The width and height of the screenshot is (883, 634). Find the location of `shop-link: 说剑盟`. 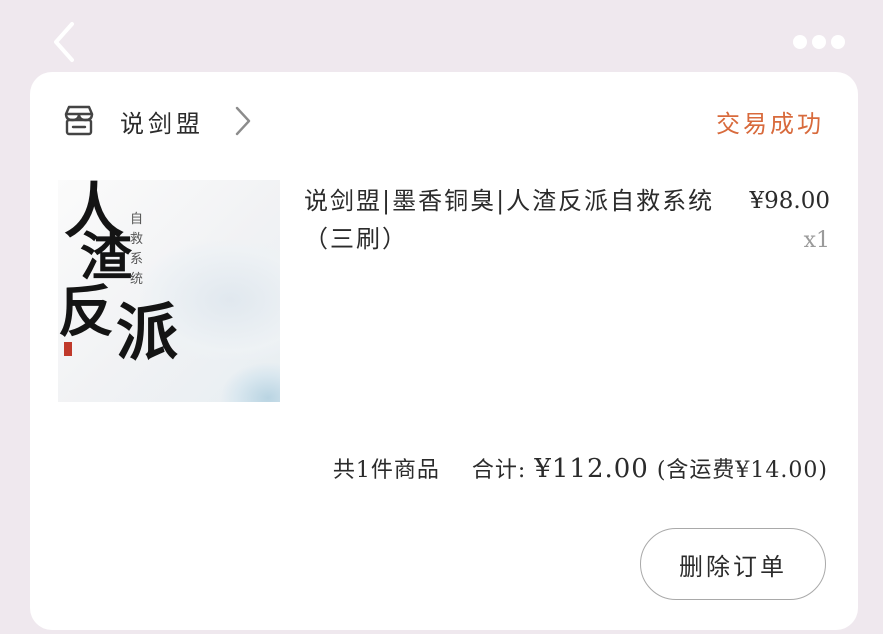

shop-link: 说剑盟 is located at coordinates (157, 121).